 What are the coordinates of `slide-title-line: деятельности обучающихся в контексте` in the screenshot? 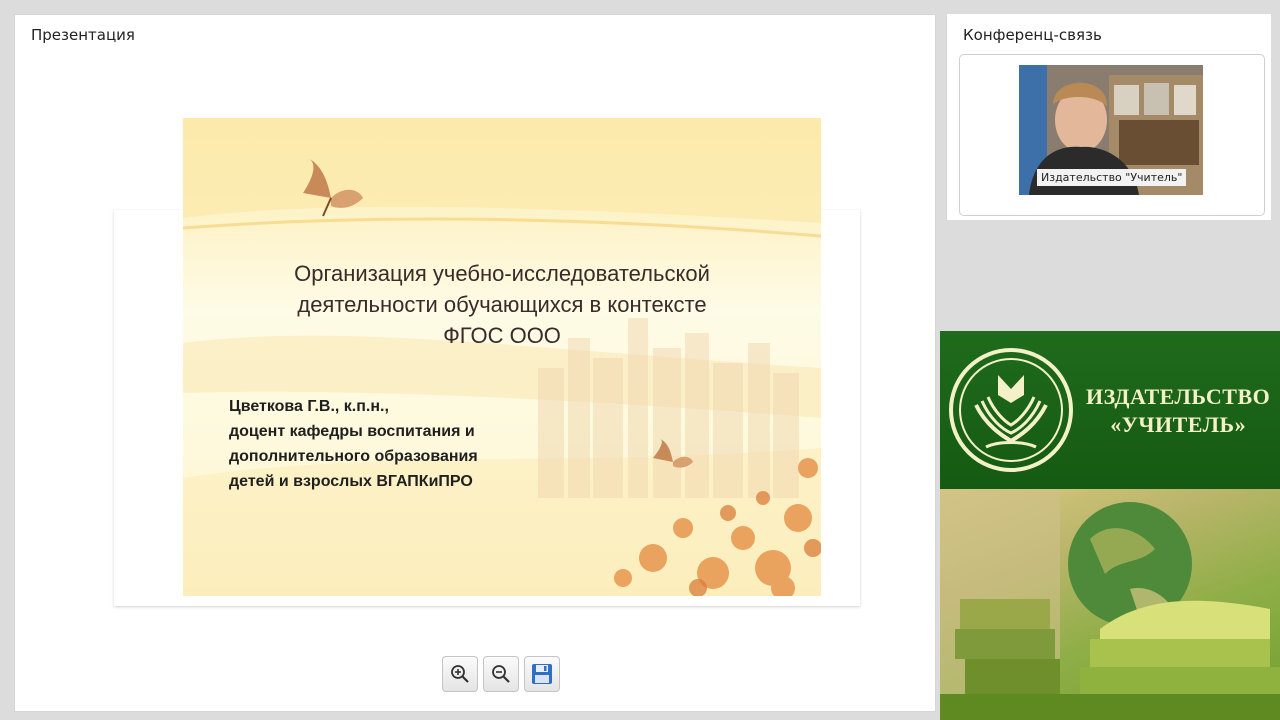 It's located at (502, 304).